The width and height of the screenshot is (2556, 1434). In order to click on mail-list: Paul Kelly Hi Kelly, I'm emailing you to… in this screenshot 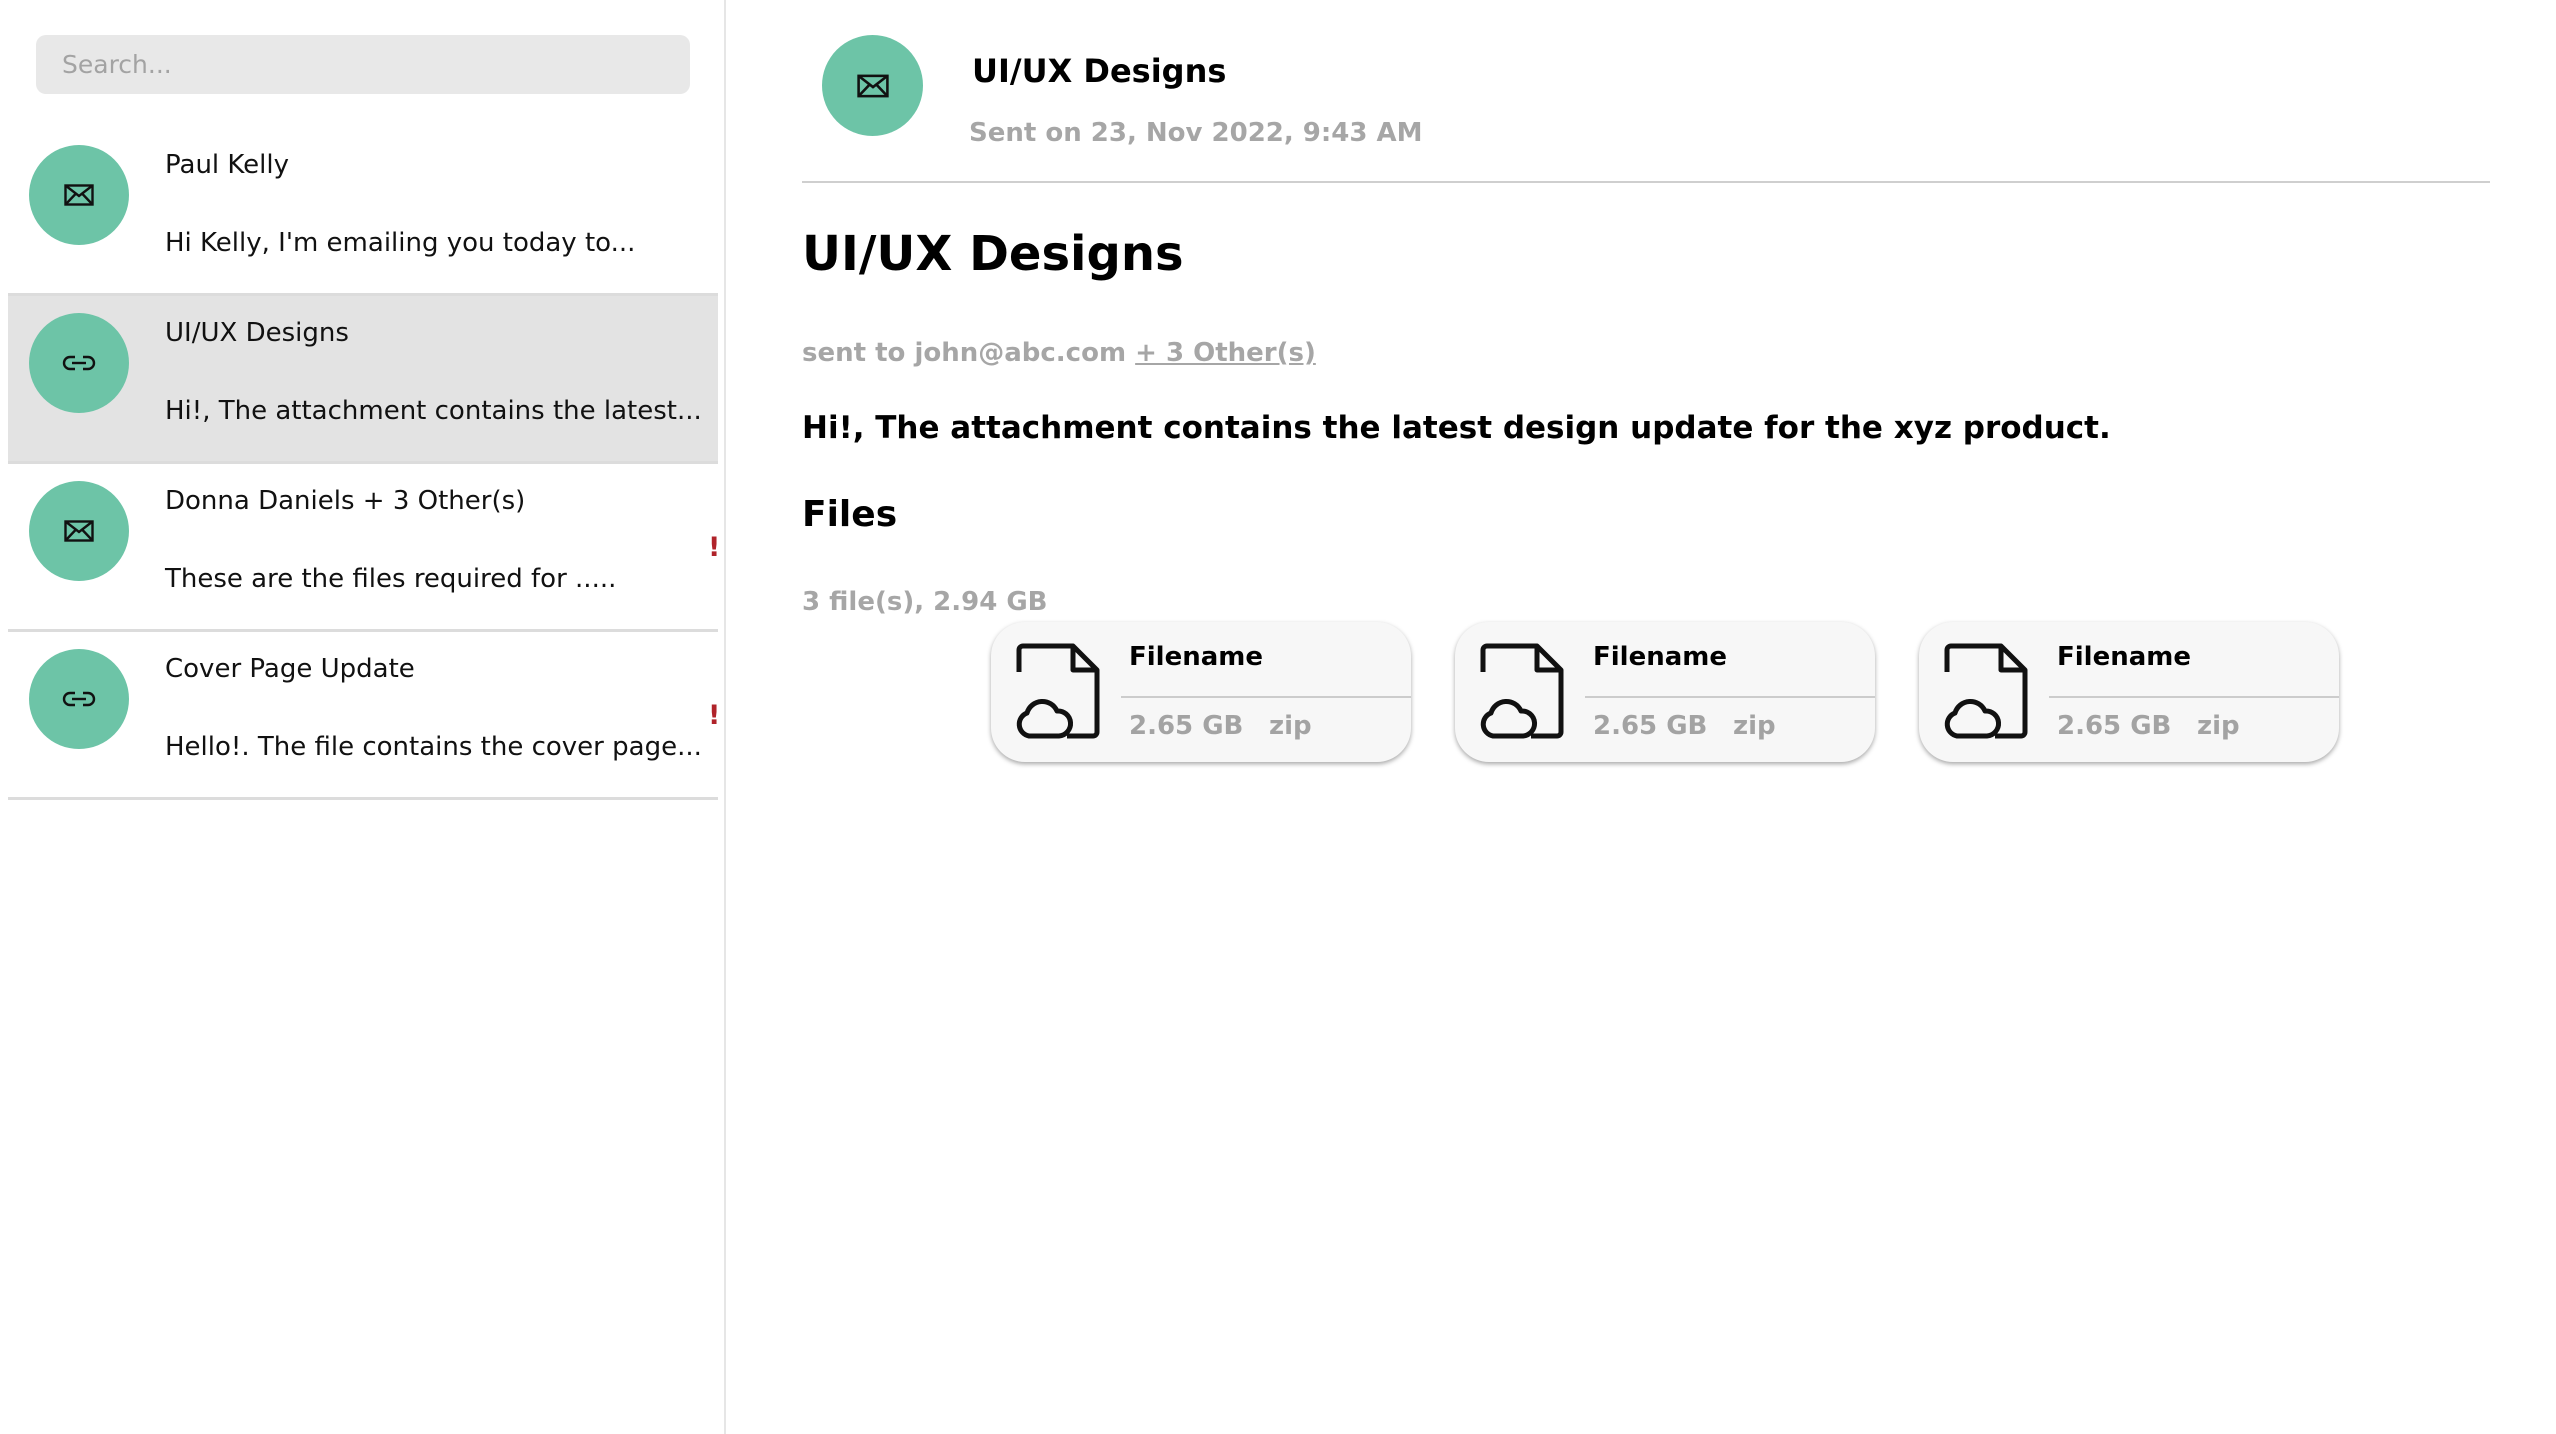, I will do `click(364, 464)`.